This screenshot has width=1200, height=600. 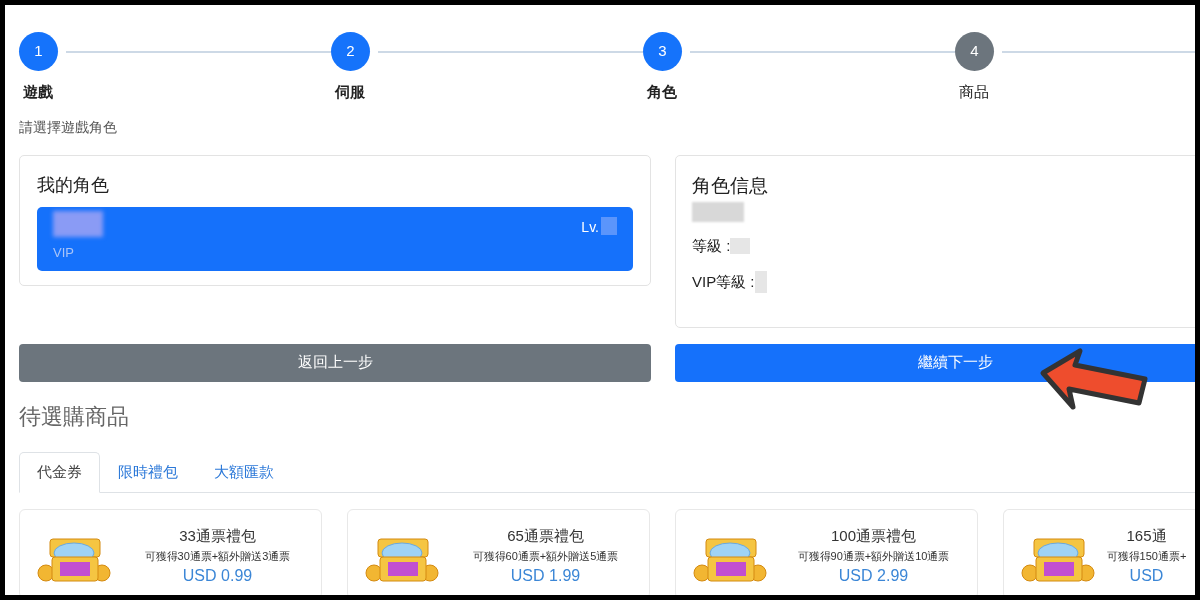 I want to click on back-button: 返回上一步, so click(x=335, y=362).